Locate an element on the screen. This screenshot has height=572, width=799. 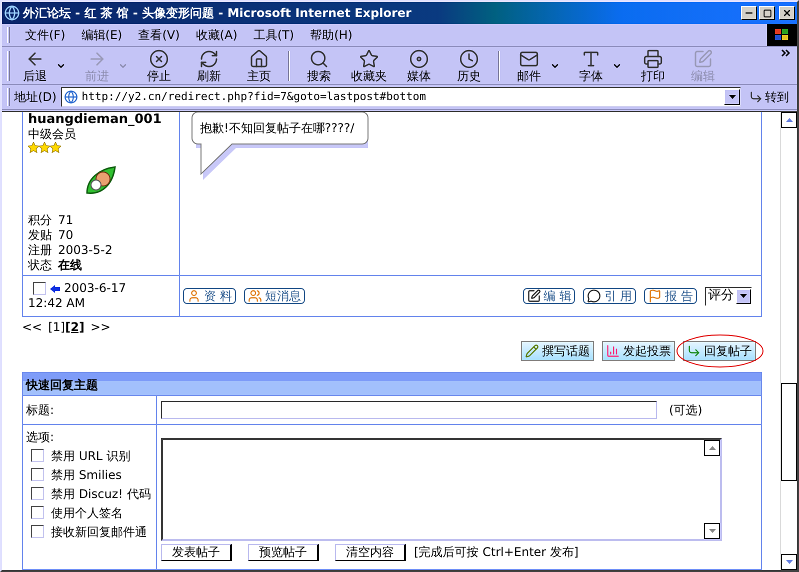
toolbar-button: 媒体 is located at coordinates (419, 65).